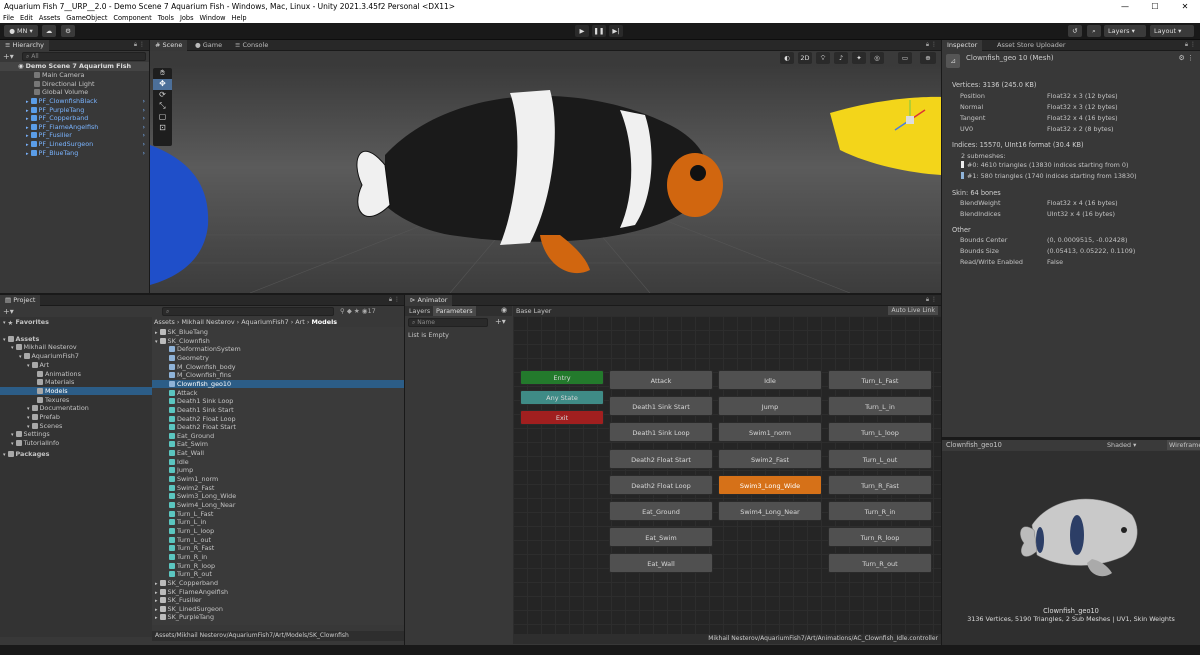 The width and height of the screenshot is (1200, 655). Describe the element at coordinates (74, 118) in the screenshot. I see `hierarchy-prefab-item: ▸ PF_Copperband ›` at that location.